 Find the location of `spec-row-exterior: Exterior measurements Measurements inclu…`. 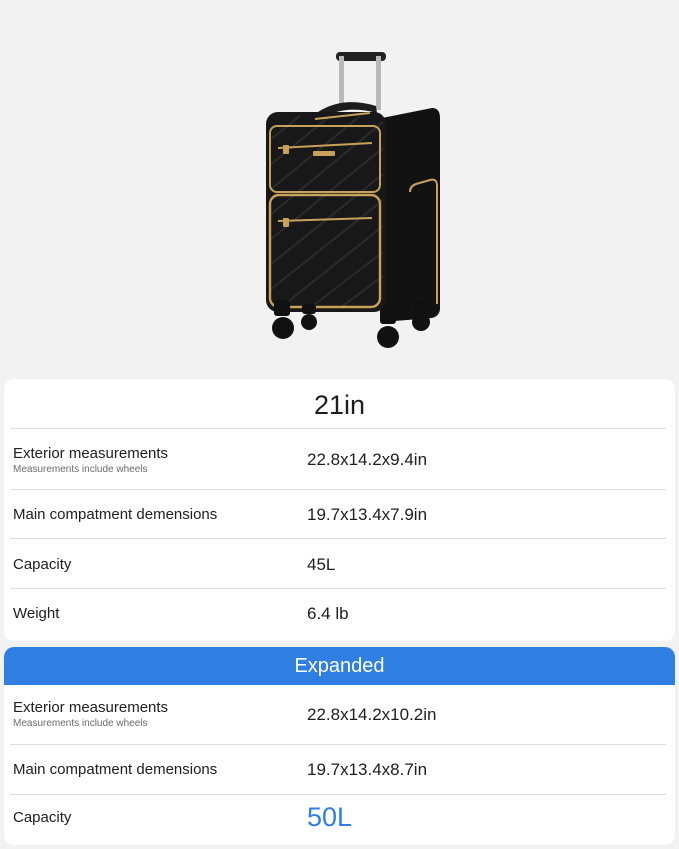

spec-row-exterior: Exterior measurements Measurements inclu… is located at coordinates (339, 459).